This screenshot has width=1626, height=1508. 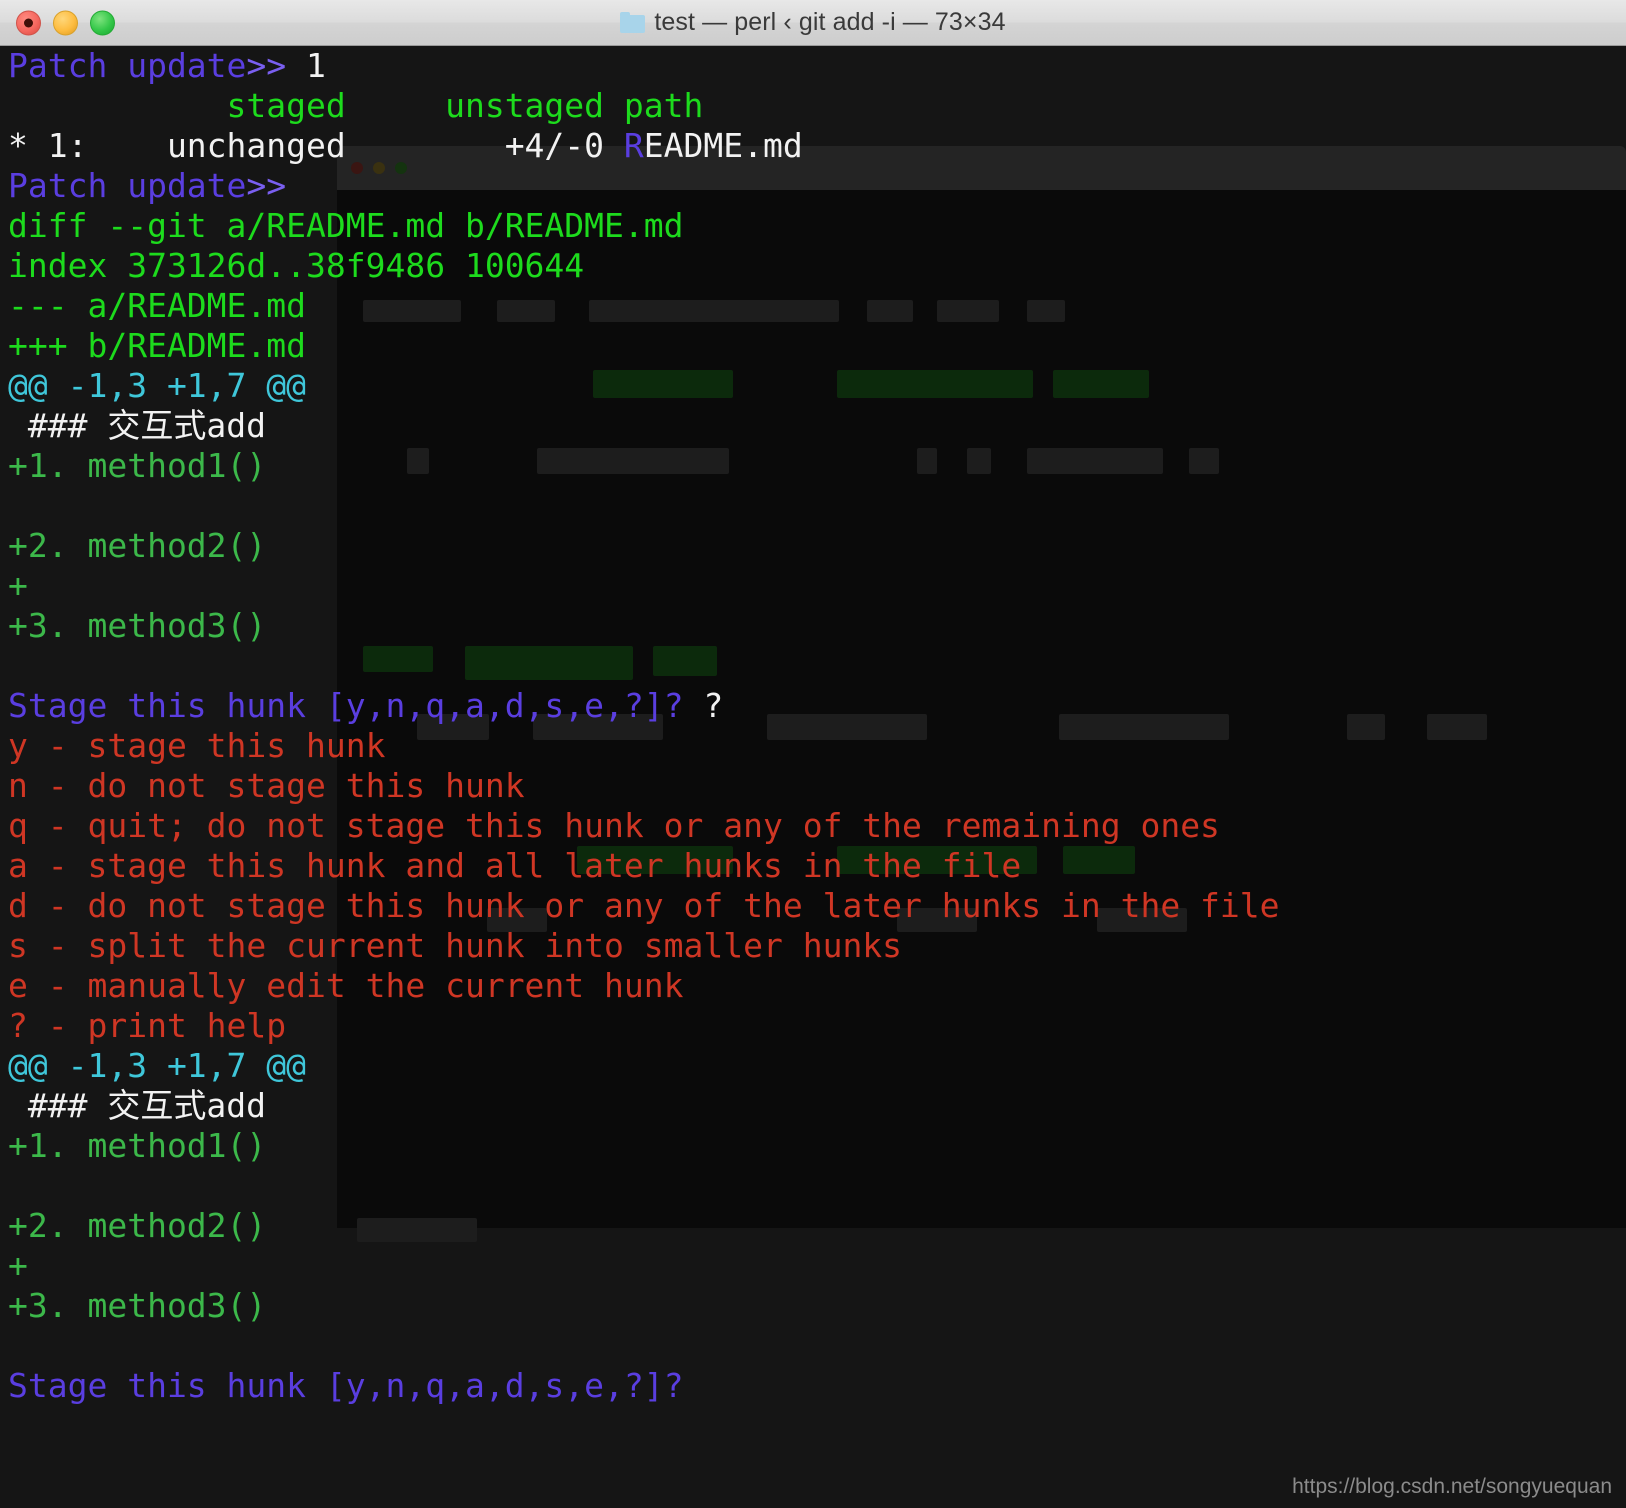 What do you see at coordinates (346, 225) in the screenshot?
I see `terminal-span: diff --git a/README.md b/README.md` at bounding box center [346, 225].